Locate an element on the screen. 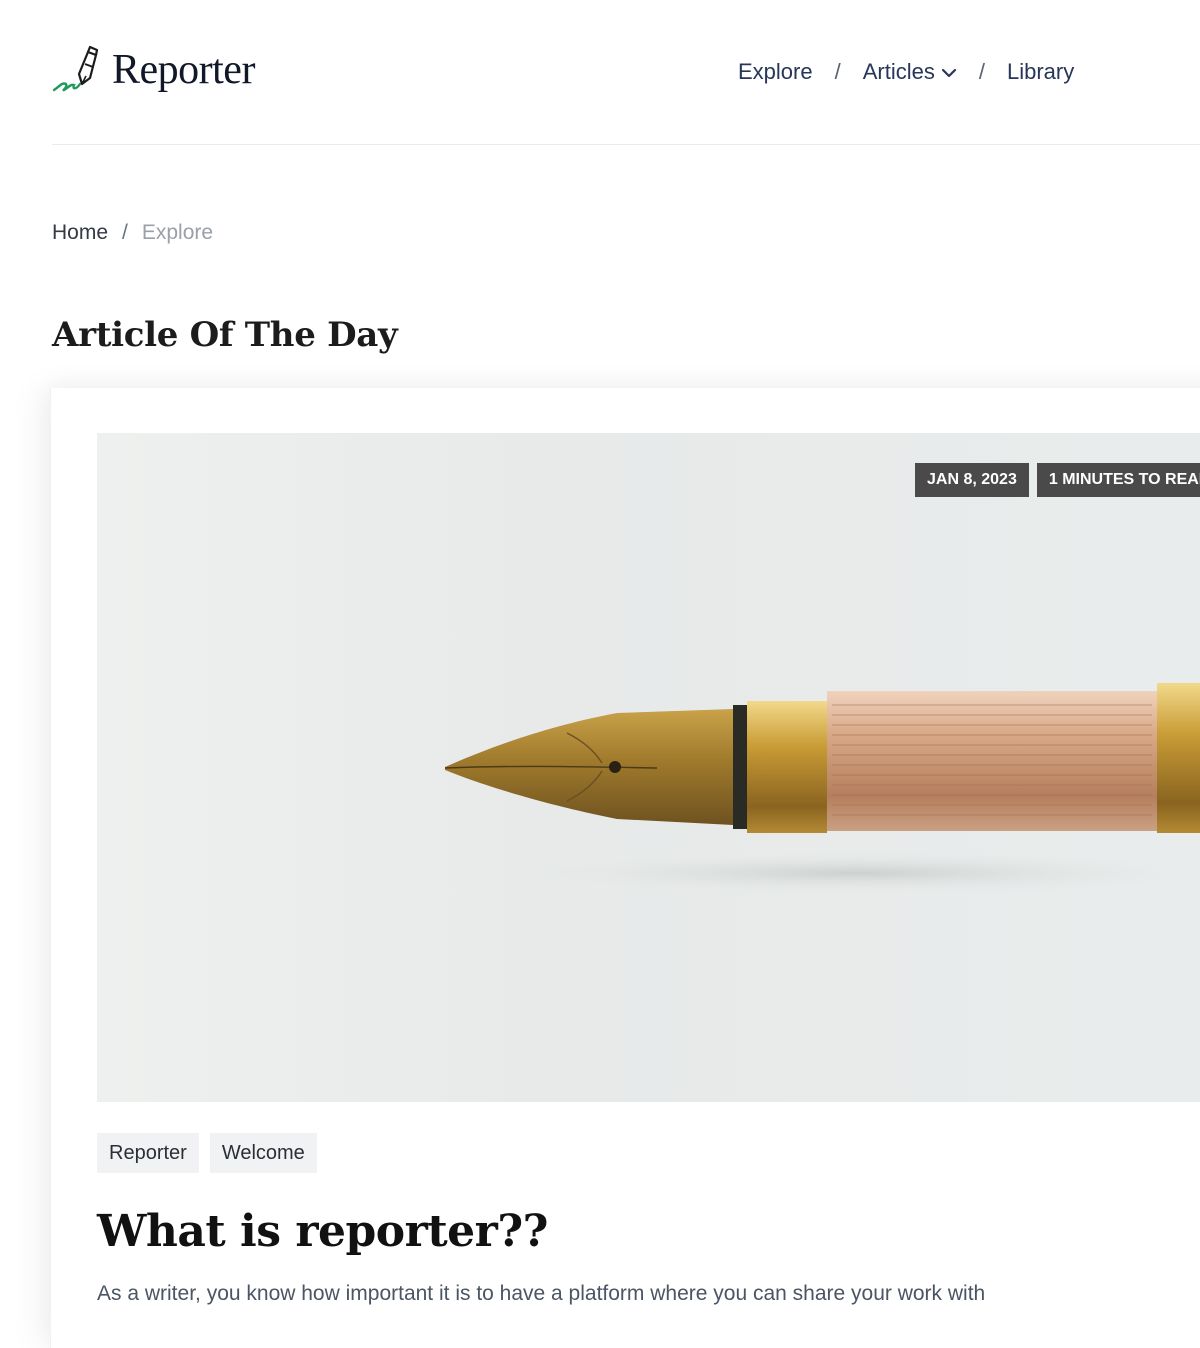 The image size is (1200, 1348). read-time-badge: 1 MINUTES TO READ is located at coordinates (1118, 480).